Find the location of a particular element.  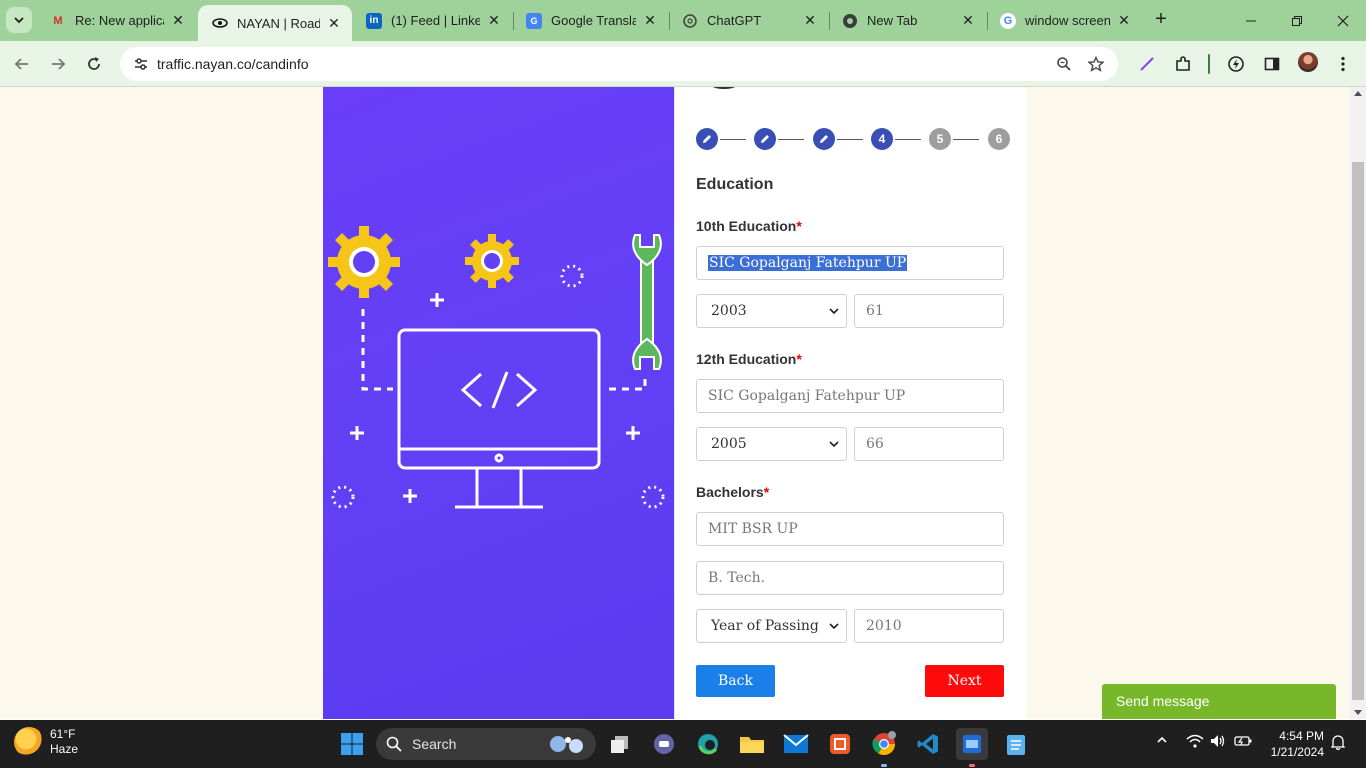

pencil-icon is located at coordinates (824, 139).